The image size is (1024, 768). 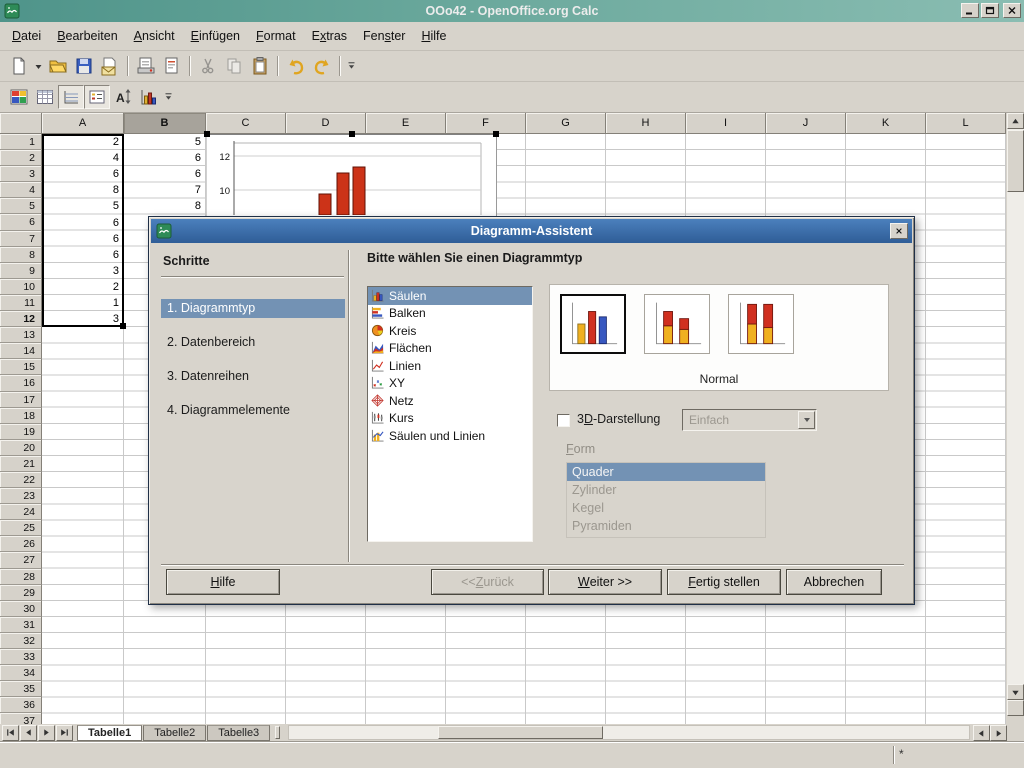 What do you see at coordinates (21, 528) in the screenshot?
I see `row-header-25: 25` at bounding box center [21, 528].